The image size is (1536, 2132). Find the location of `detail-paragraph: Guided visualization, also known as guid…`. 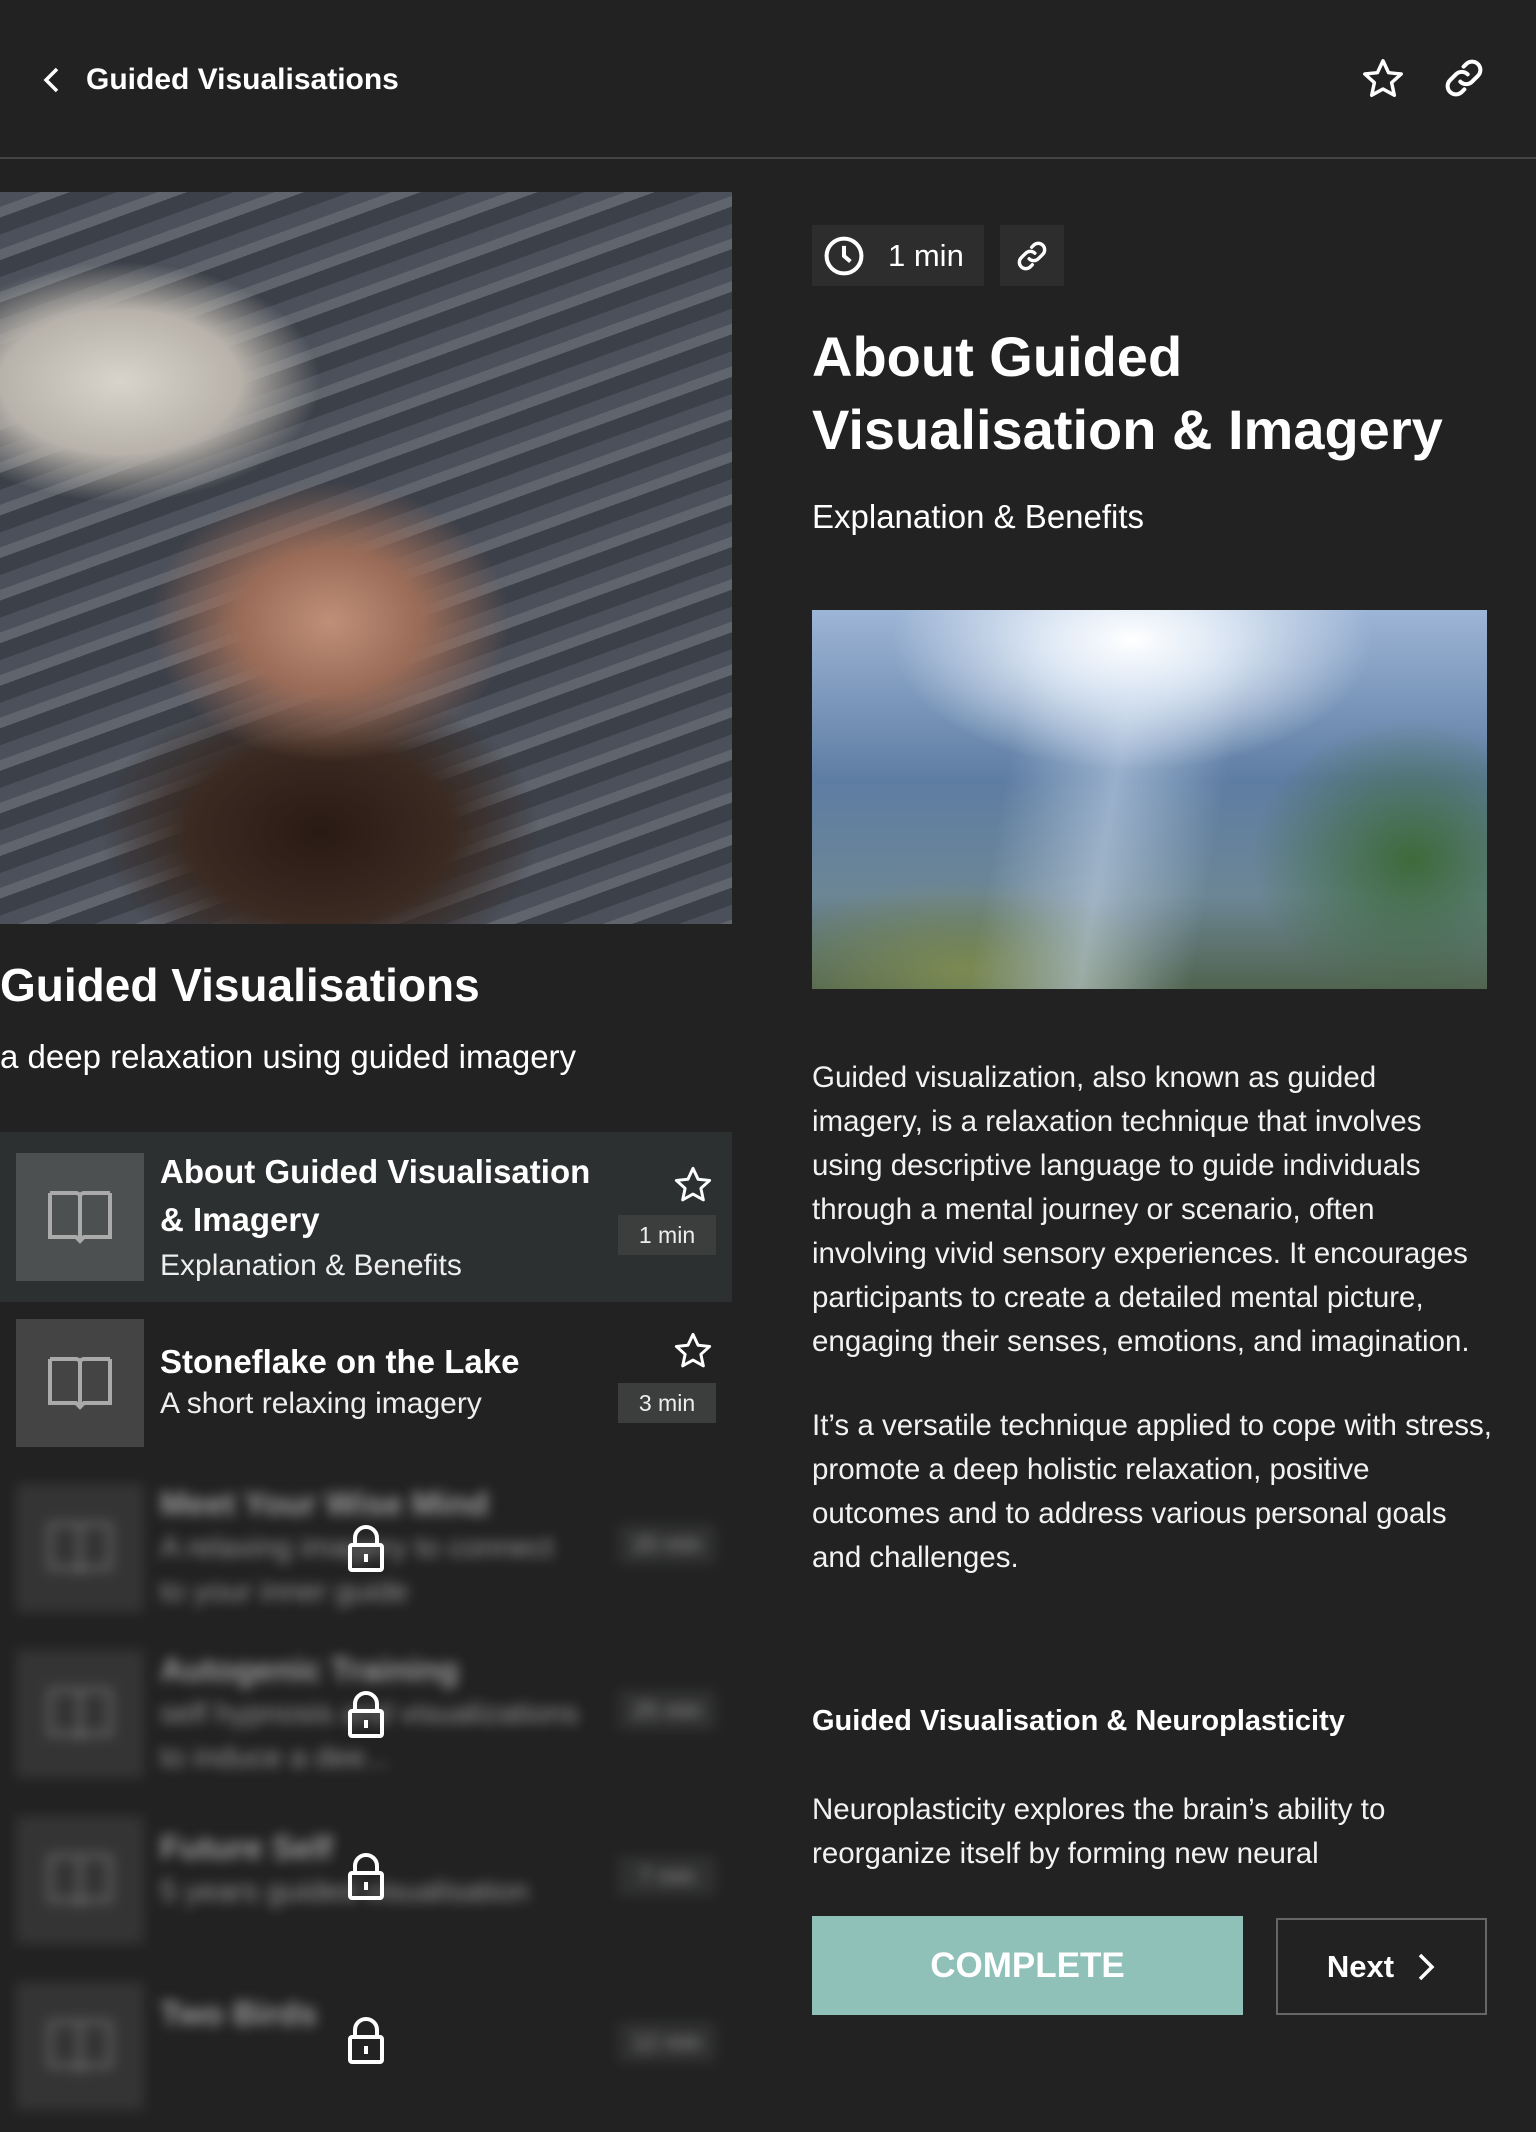

detail-paragraph: Guided visualization, also known as guid… is located at coordinates (1141, 1209).